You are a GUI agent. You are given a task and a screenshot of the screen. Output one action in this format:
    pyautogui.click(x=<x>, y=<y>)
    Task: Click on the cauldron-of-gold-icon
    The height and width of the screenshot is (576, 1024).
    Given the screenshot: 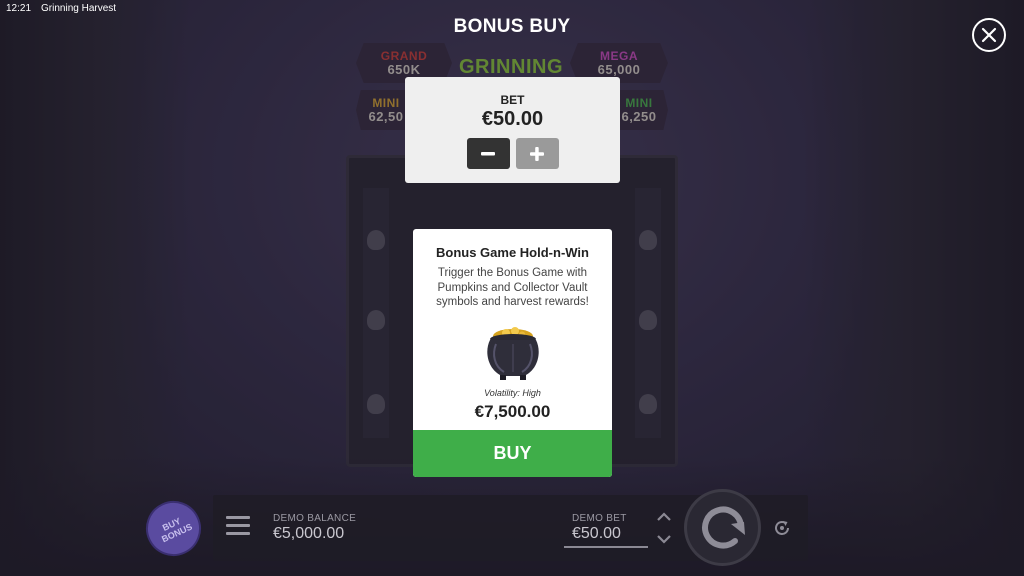 What is the action you would take?
    pyautogui.click(x=513, y=352)
    